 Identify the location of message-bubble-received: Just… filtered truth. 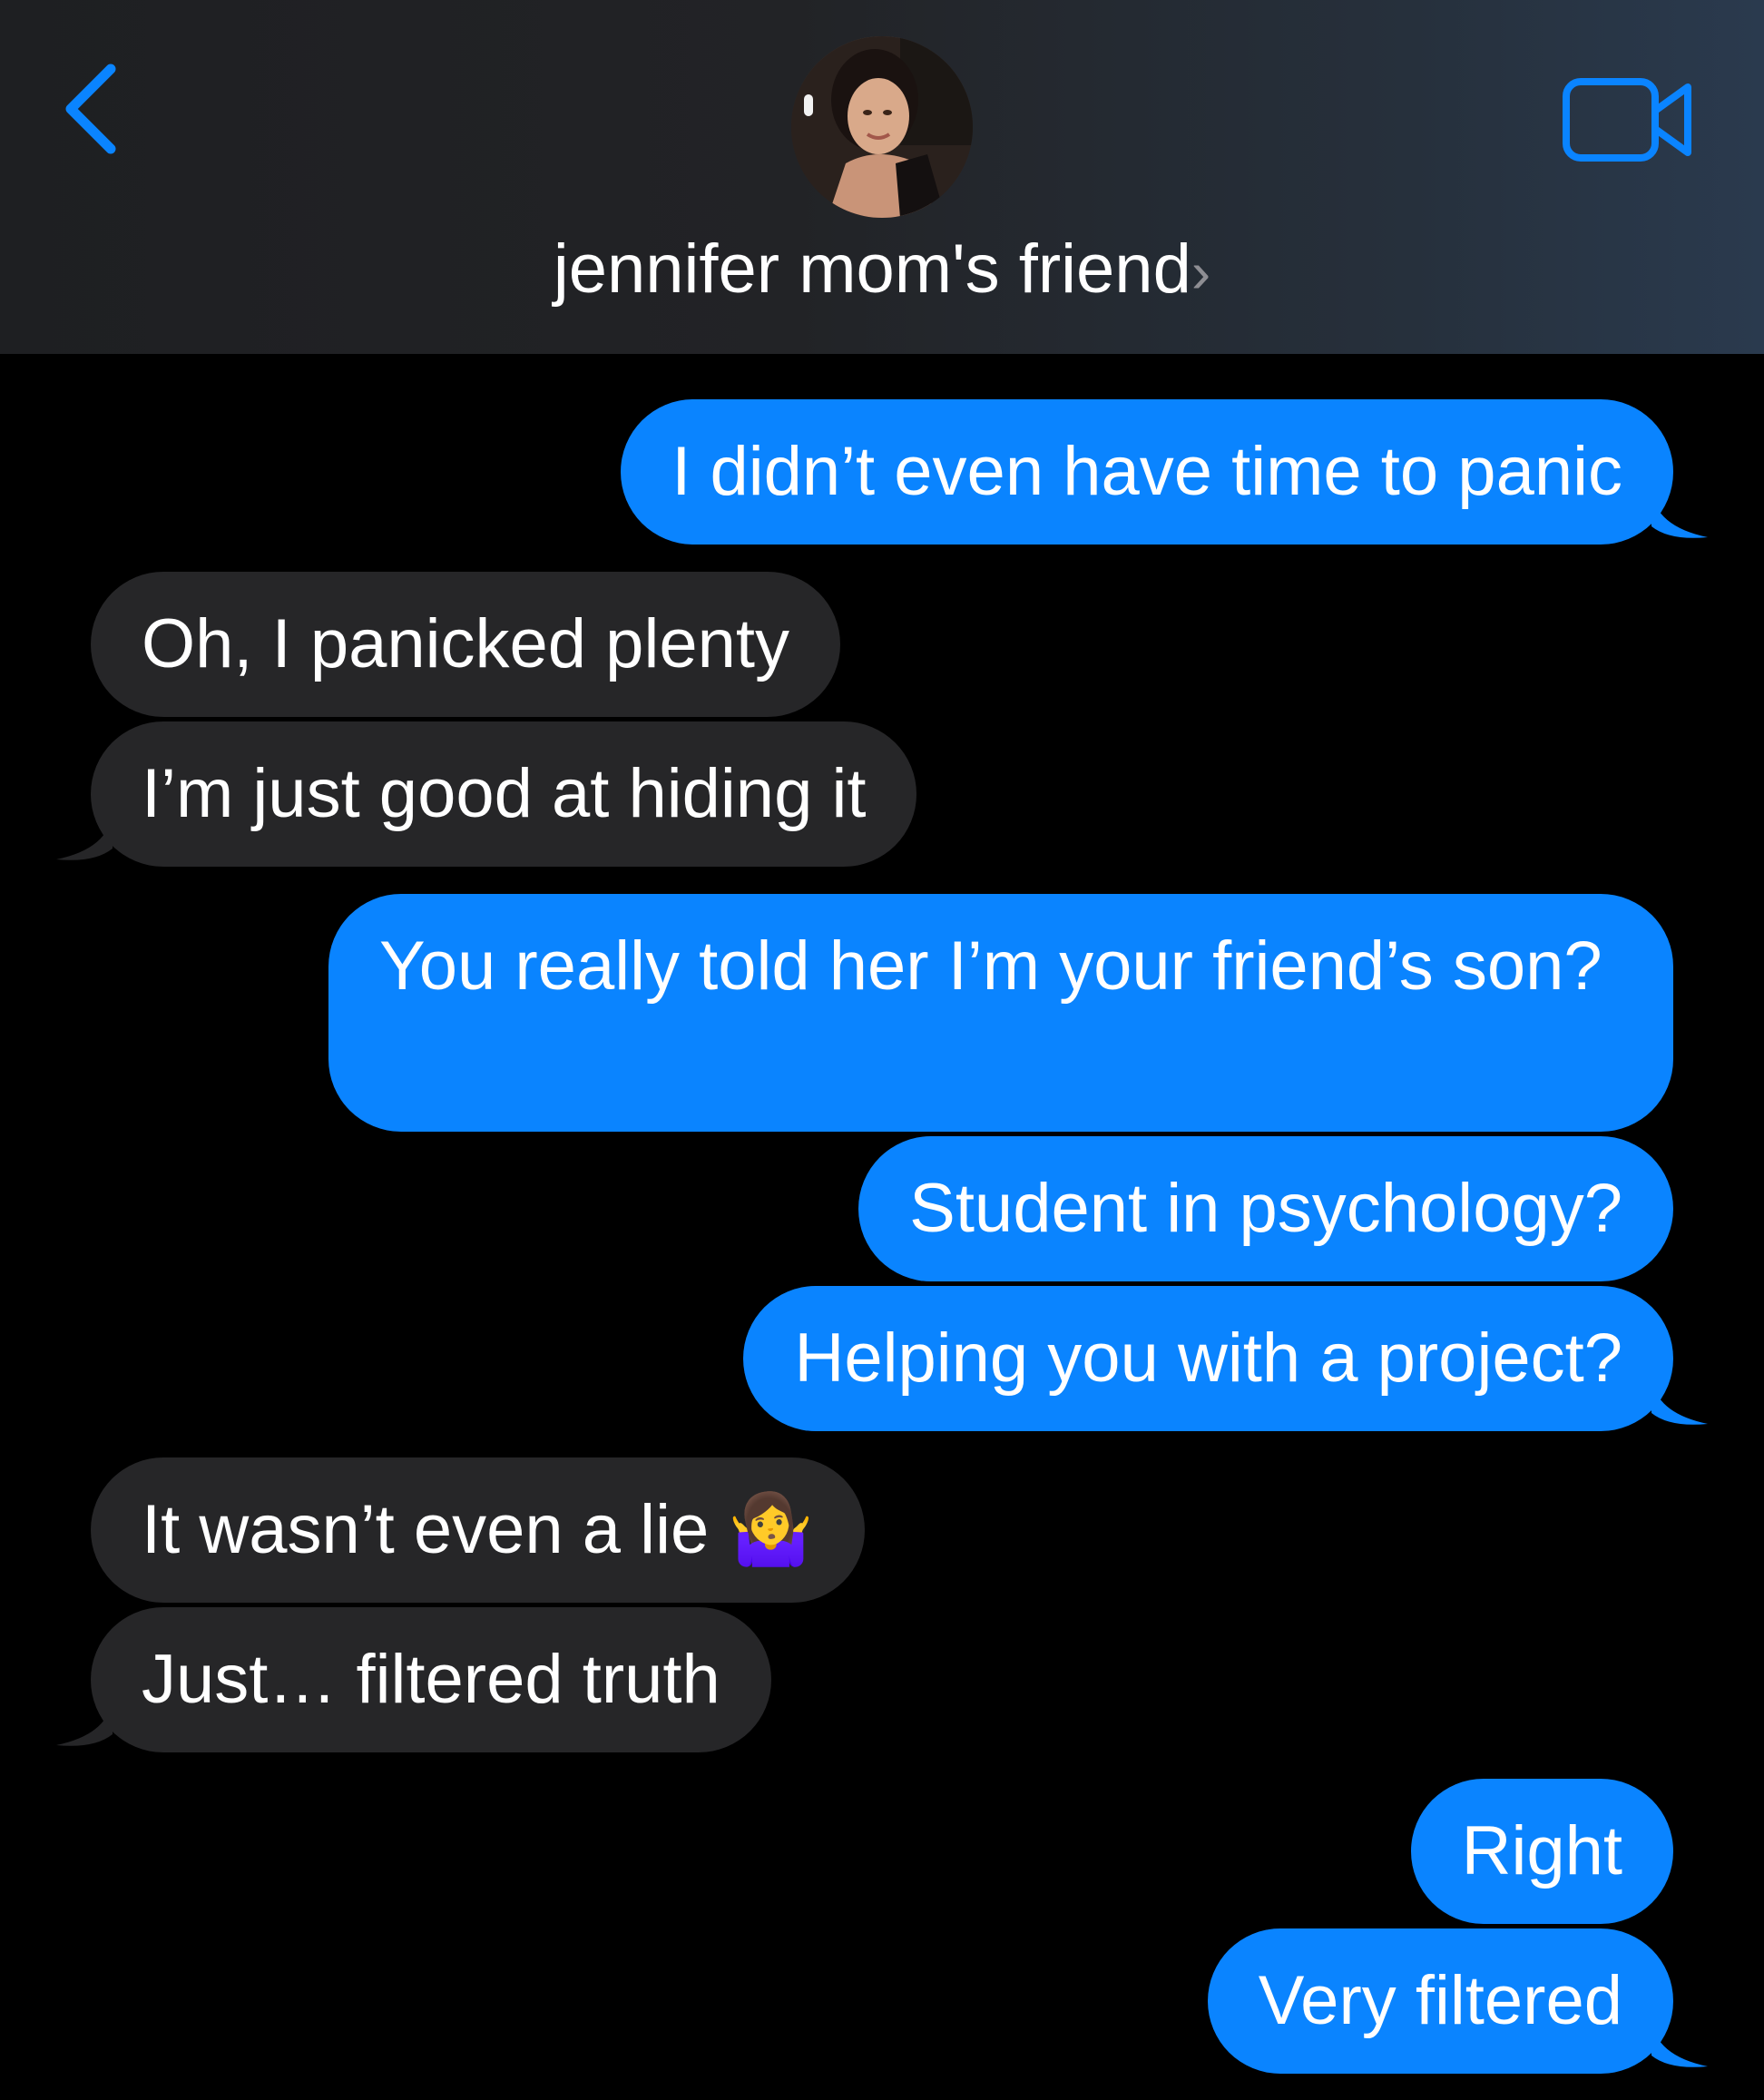
(431, 1679).